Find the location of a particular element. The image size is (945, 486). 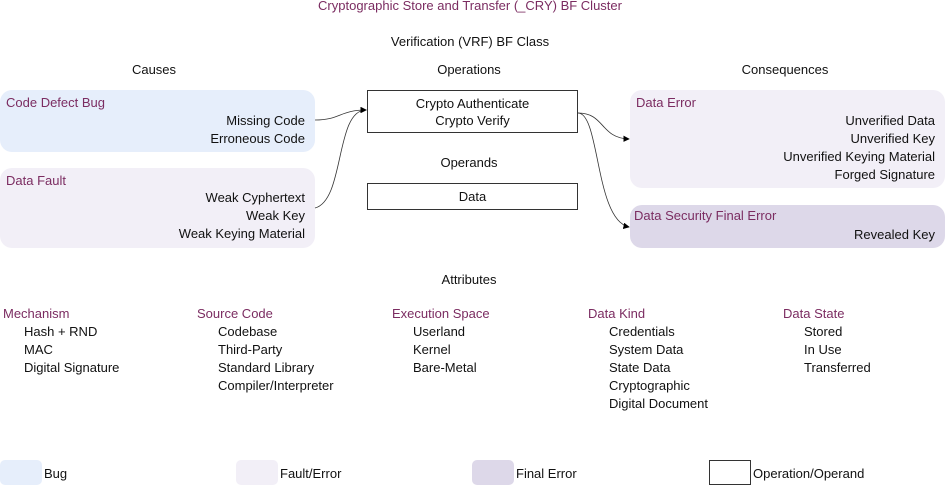

attribute-item: Standard Library is located at coordinates (266, 367).